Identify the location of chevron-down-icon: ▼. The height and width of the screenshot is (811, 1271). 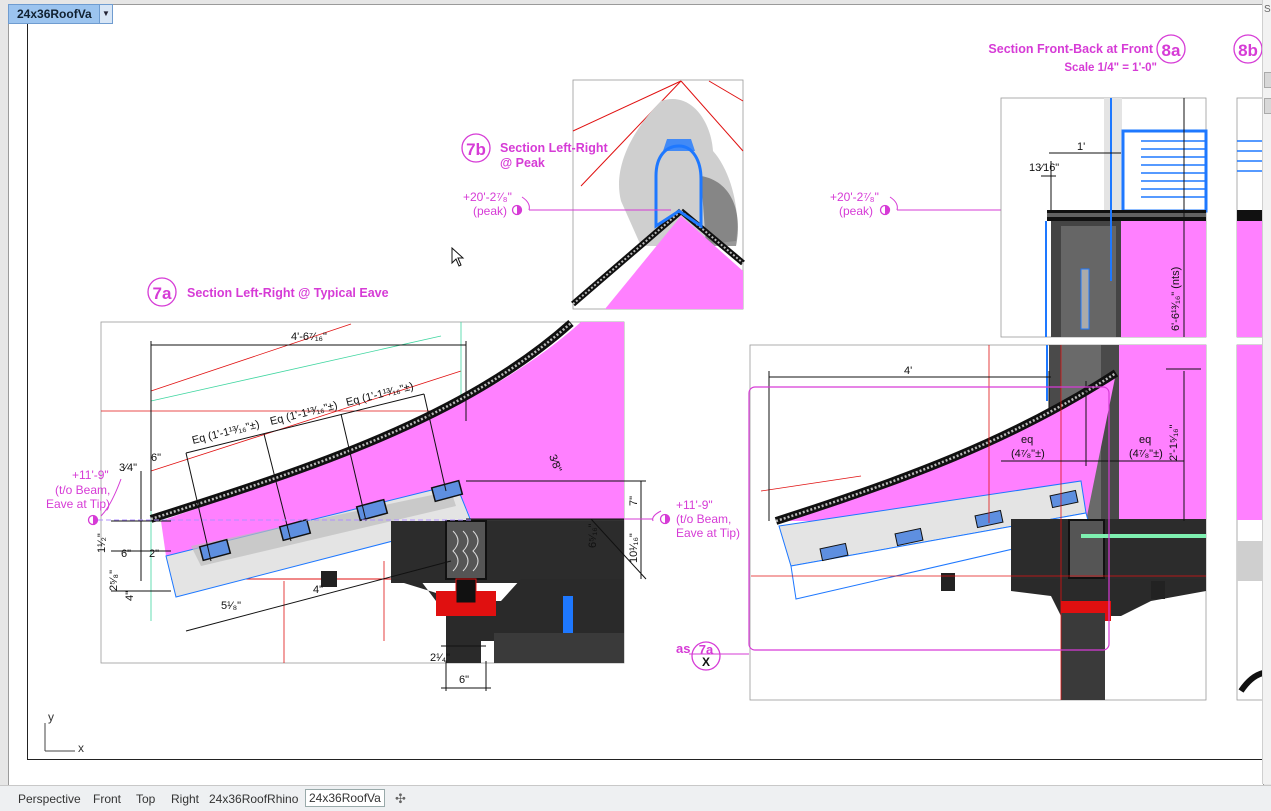
(105, 14).